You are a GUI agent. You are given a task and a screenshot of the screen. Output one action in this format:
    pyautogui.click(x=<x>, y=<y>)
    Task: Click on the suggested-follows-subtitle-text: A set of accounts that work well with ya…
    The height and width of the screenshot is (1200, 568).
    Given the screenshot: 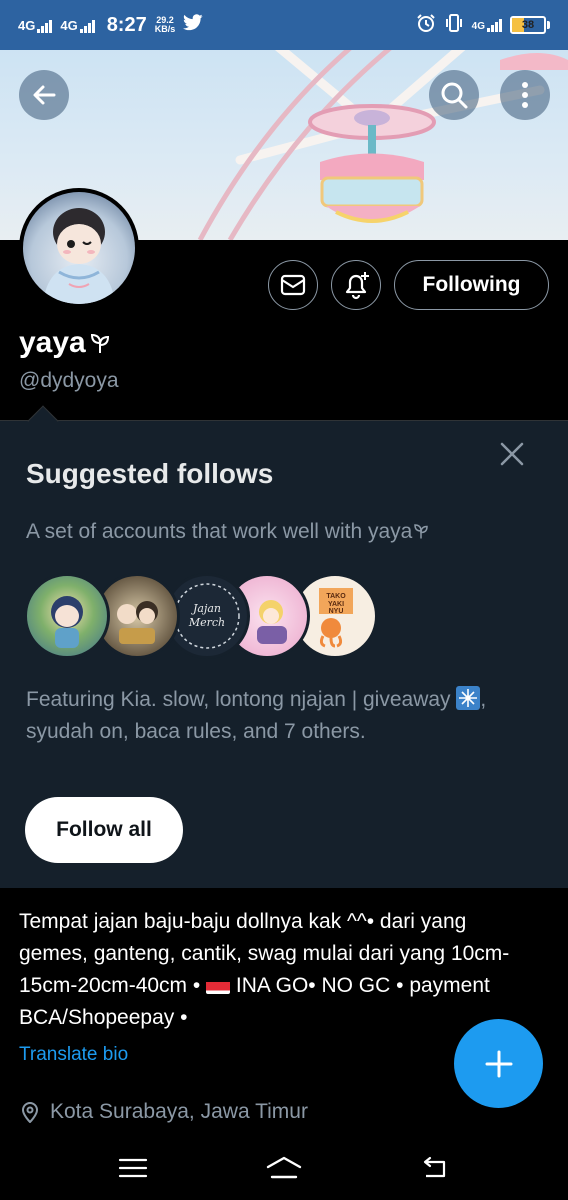 What is the action you would take?
    pyautogui.click(x=219, y=531)
    